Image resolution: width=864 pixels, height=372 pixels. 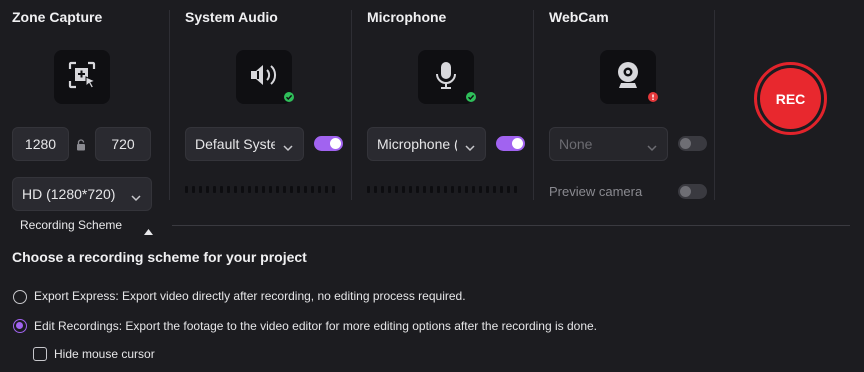 I want to click on webcam-device-select: None, so click(x=608, y=144).